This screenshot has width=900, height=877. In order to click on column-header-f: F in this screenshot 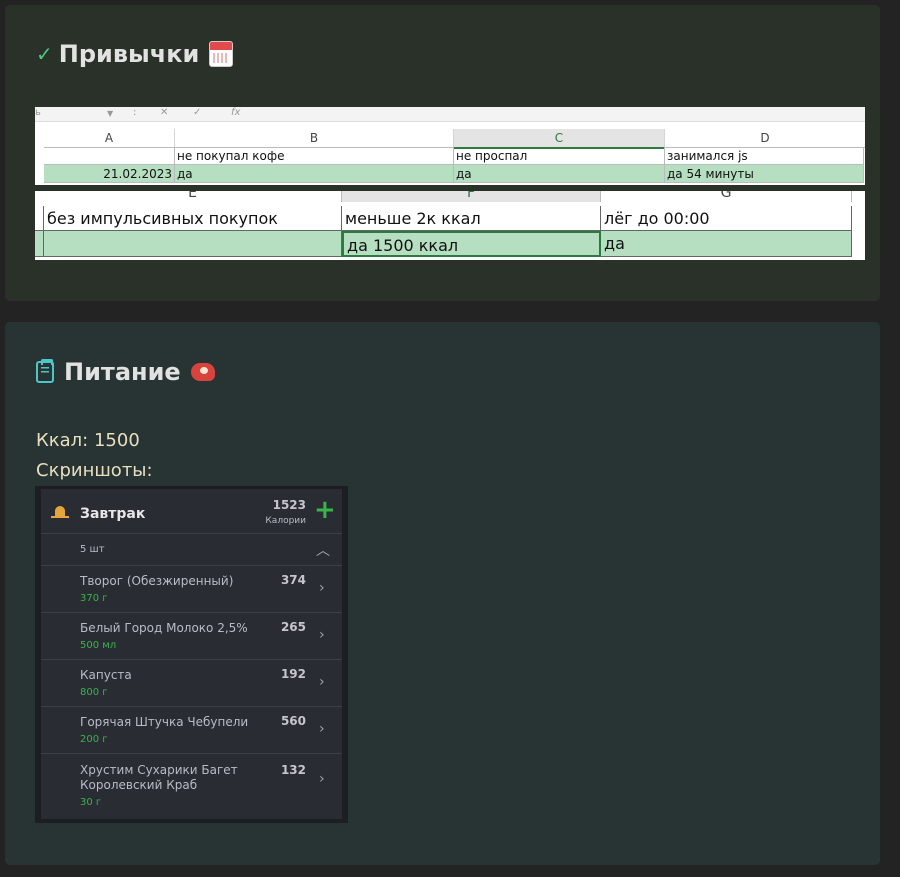, I will do `click(471, 196)`.